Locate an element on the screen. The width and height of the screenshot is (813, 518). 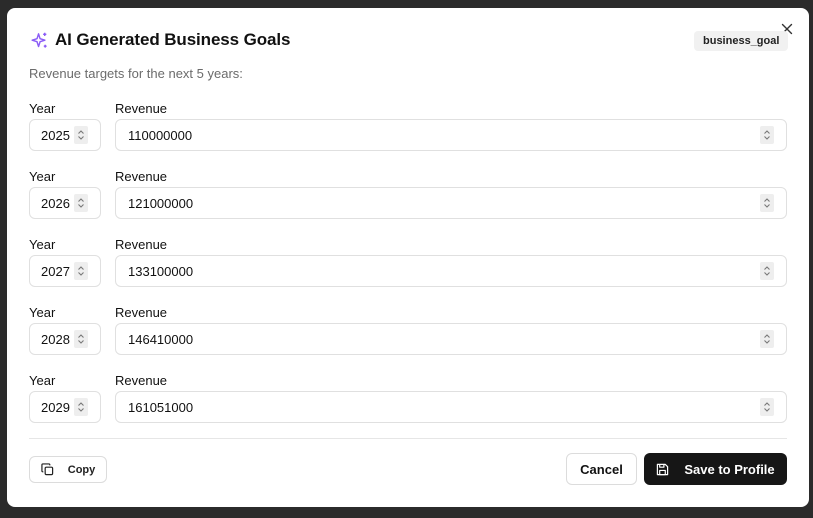
year-value: 2028 is located at coordinates (55, 339).